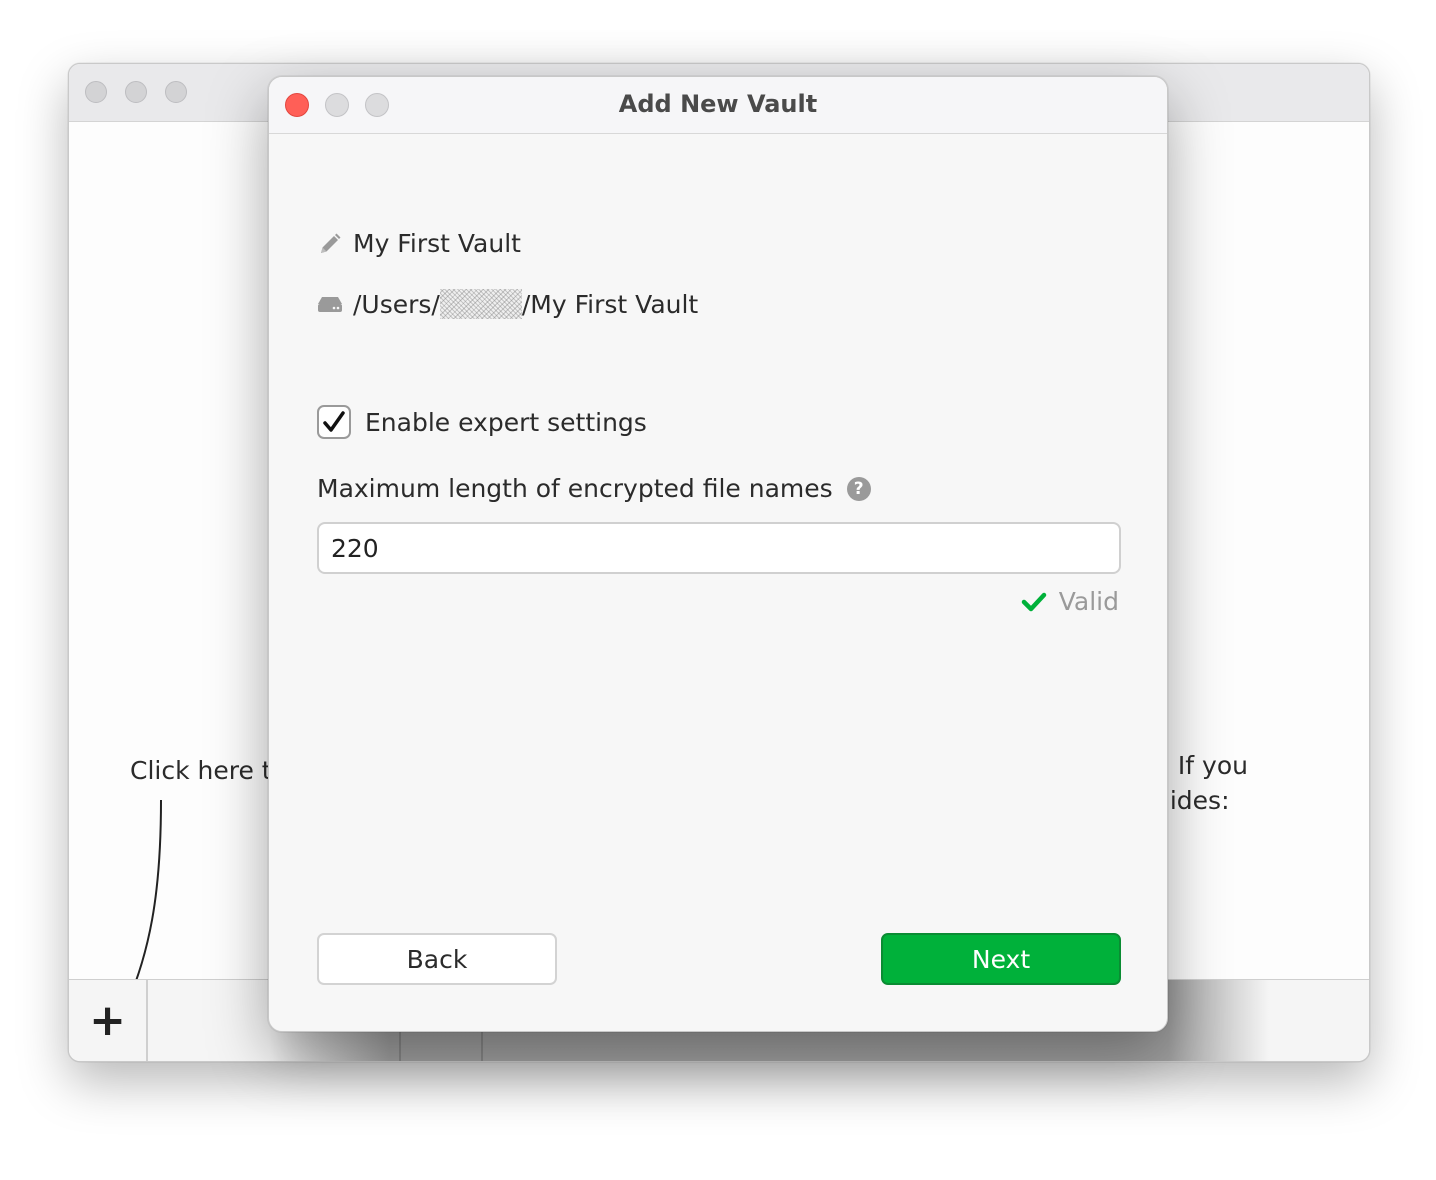 The width and height of the screenshot is (1436, 1180). Describe the element at coordinates (330, 244) in the screenshot. I see `pencil-icon` at that location.